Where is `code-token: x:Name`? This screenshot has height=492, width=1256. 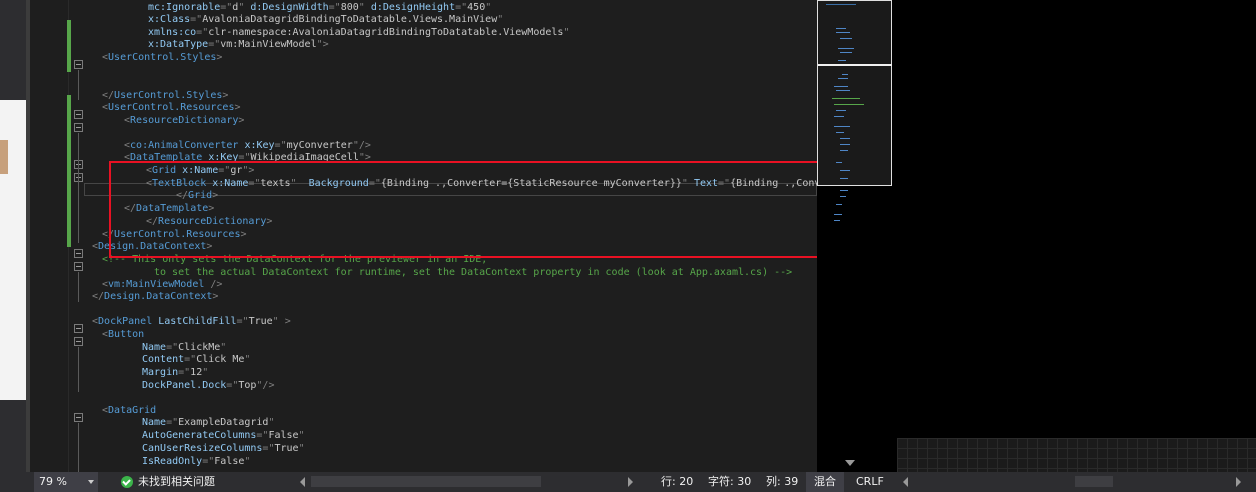
code-token: x:Name is located at coordinates (200, 170).